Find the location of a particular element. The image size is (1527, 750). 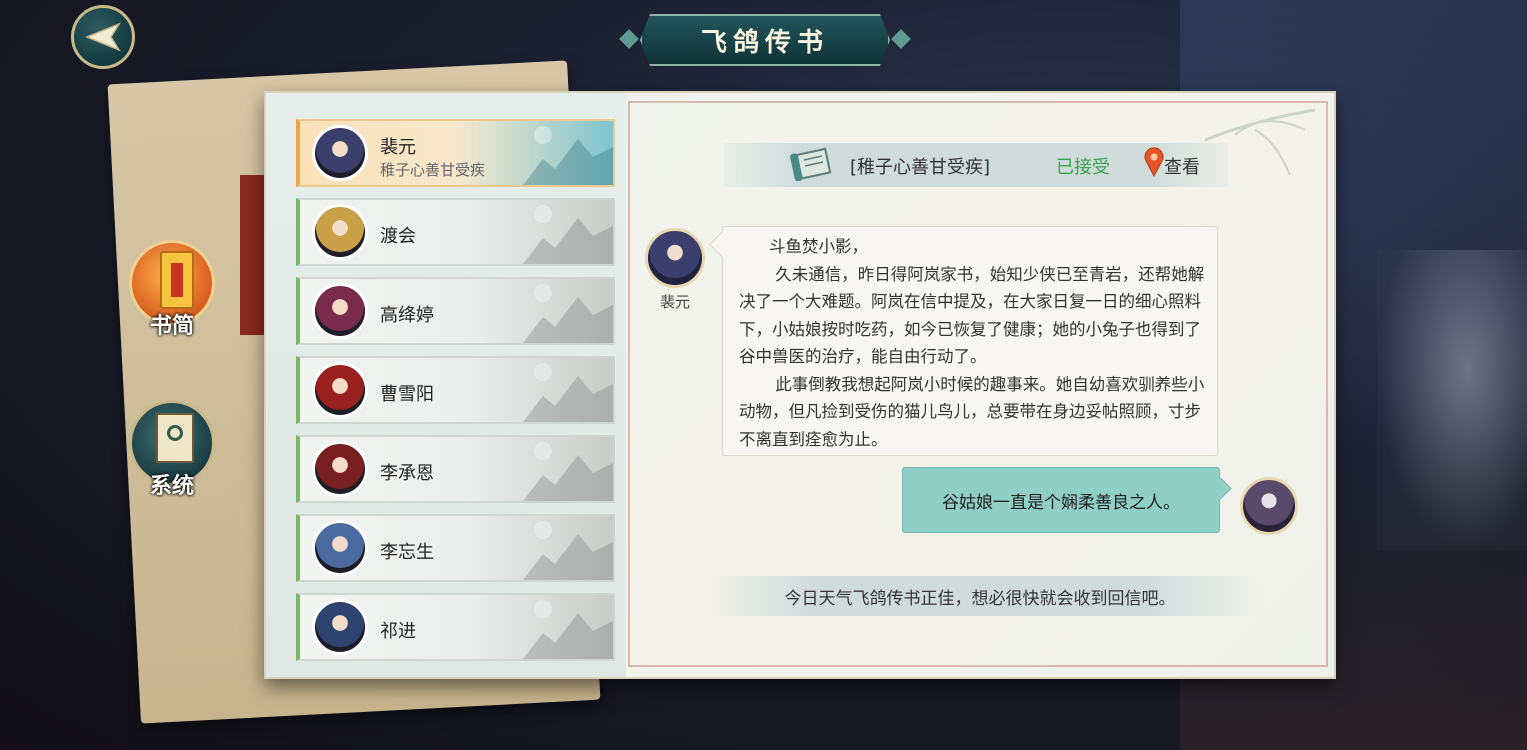

contact-item: 渡会 is located at coordinates (455, 232).